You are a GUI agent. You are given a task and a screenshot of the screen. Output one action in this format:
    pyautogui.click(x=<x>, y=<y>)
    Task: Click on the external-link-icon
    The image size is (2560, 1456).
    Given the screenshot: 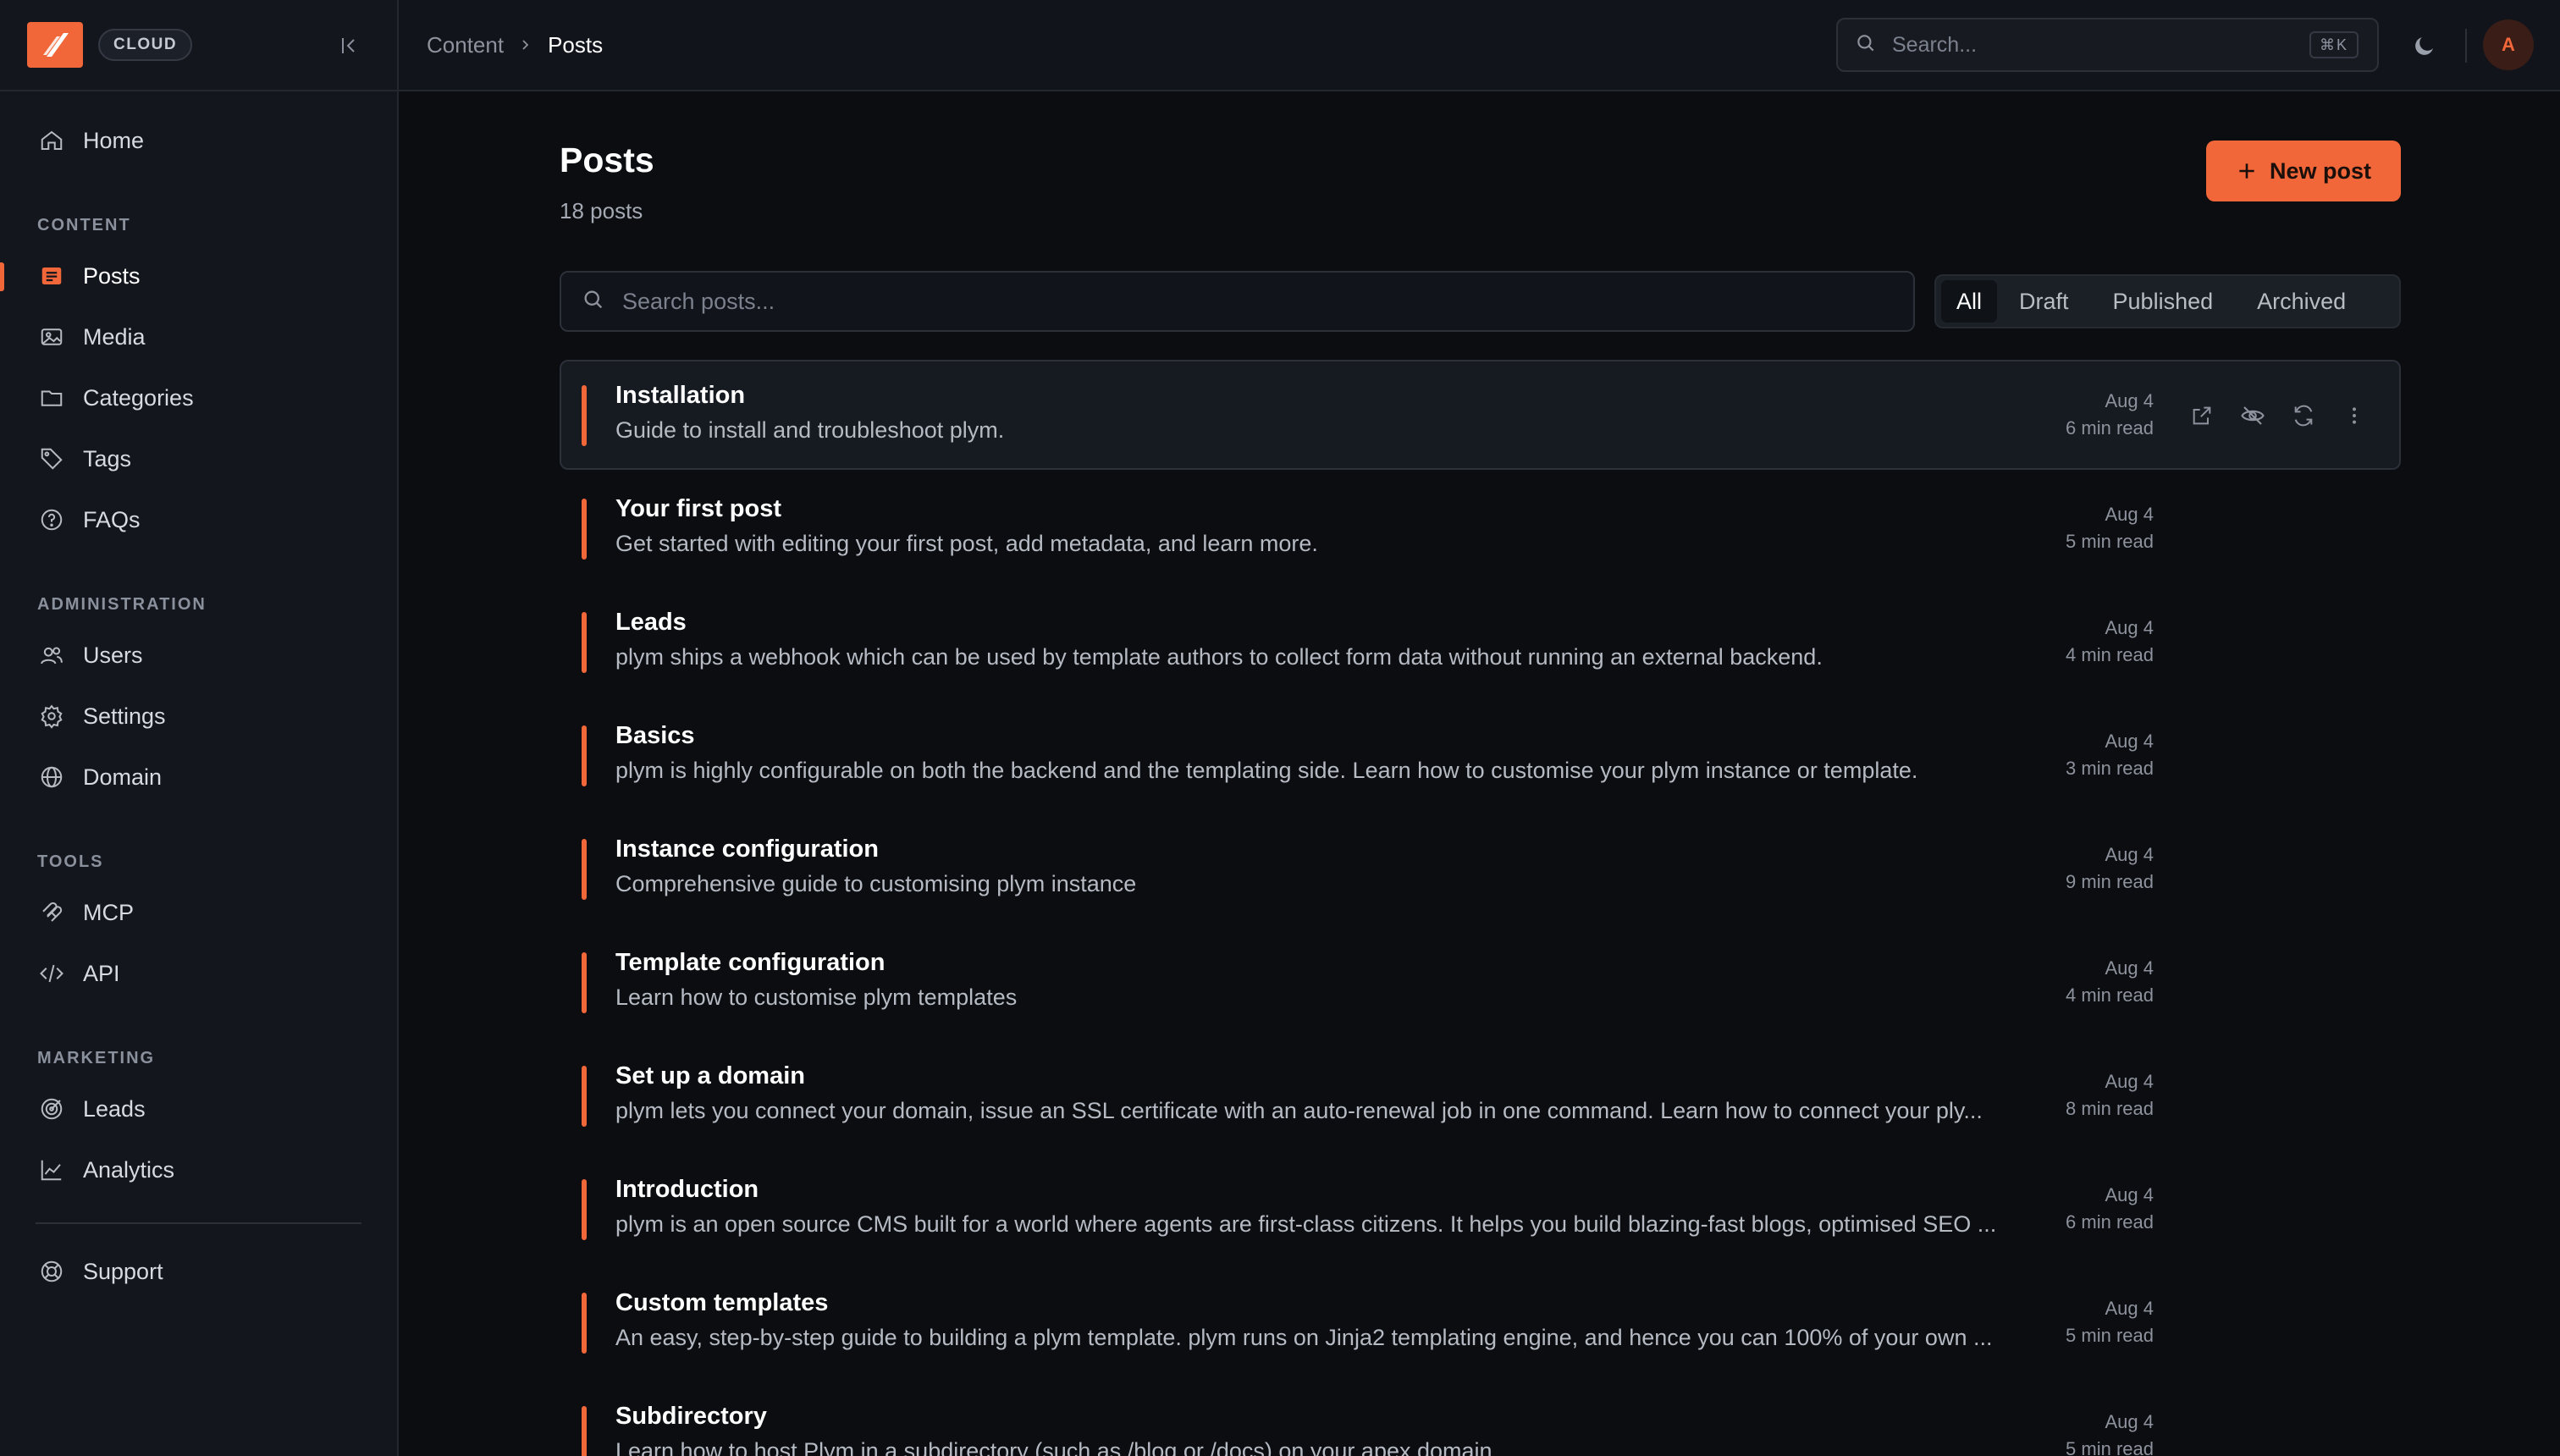 What is the action you would take?
    pyautogui.click(x=2202, y=416)
    